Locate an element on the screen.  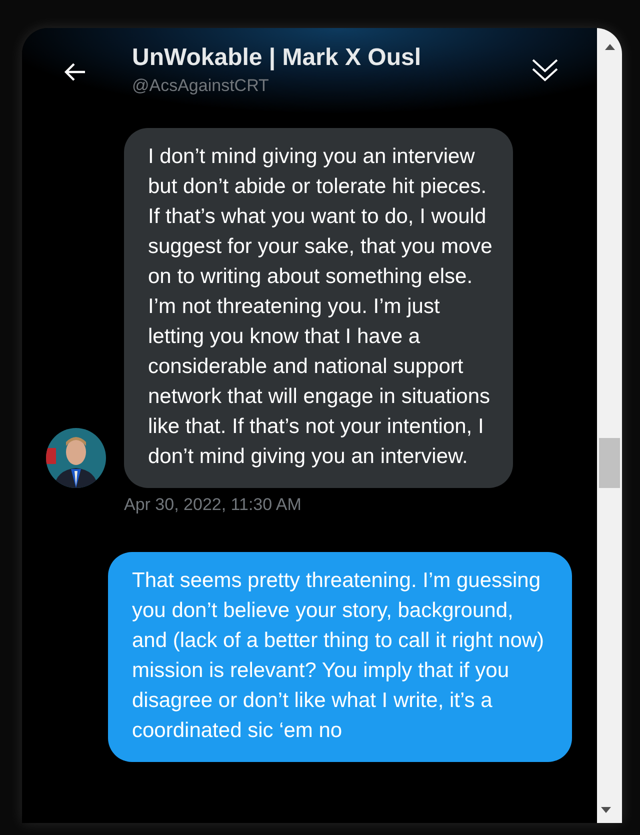
message-timestamp: Apr 30, 2022, 11:30 AM is located at coordinates (213, 505).